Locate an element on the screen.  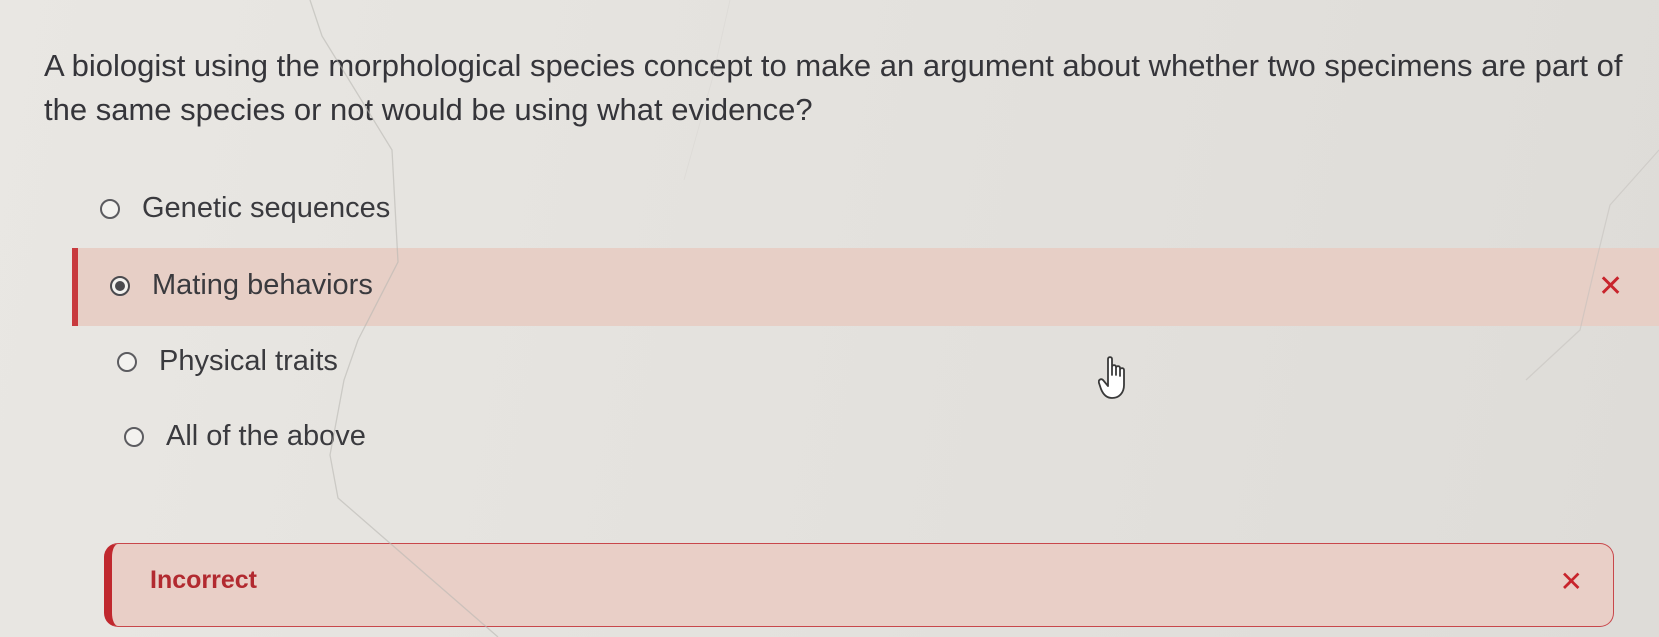
radio-button-selected is located at coordinates (120, 285).